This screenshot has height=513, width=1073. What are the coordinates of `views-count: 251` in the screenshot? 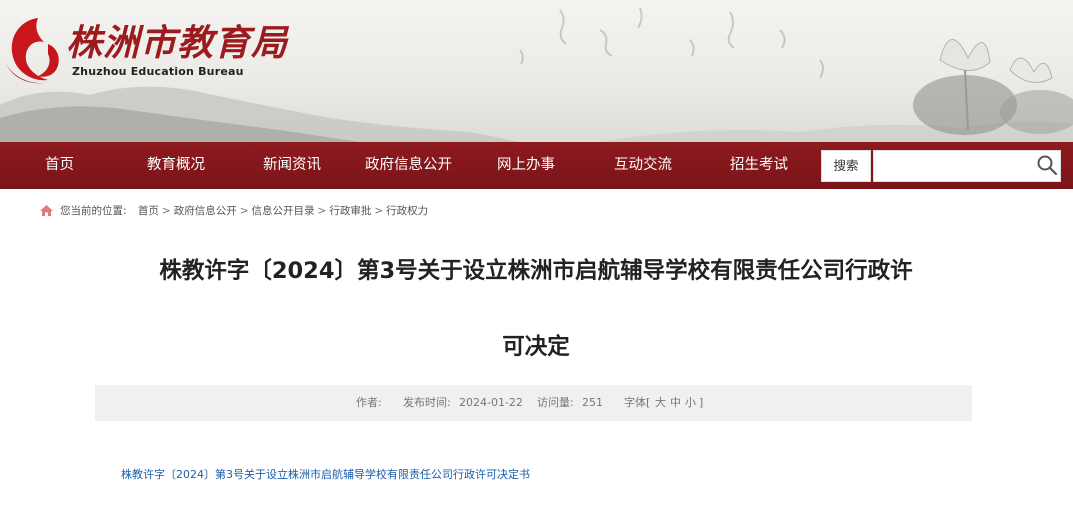 It's located at (592, 402).